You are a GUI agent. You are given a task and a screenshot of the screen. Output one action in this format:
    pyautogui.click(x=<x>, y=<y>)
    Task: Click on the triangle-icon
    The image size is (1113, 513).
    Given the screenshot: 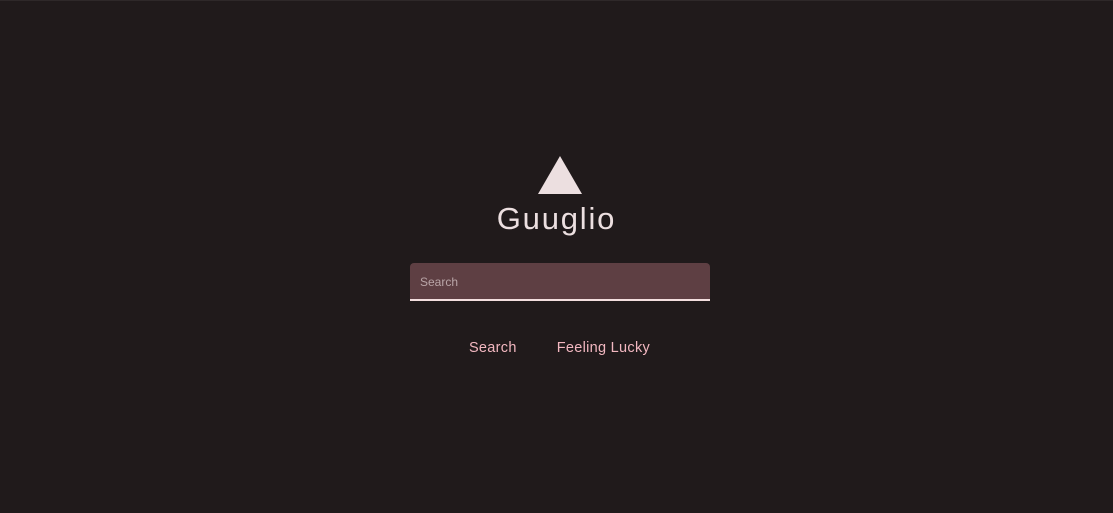 What is the action you would take?
    pyautogui.click(x=560, y=175)
    